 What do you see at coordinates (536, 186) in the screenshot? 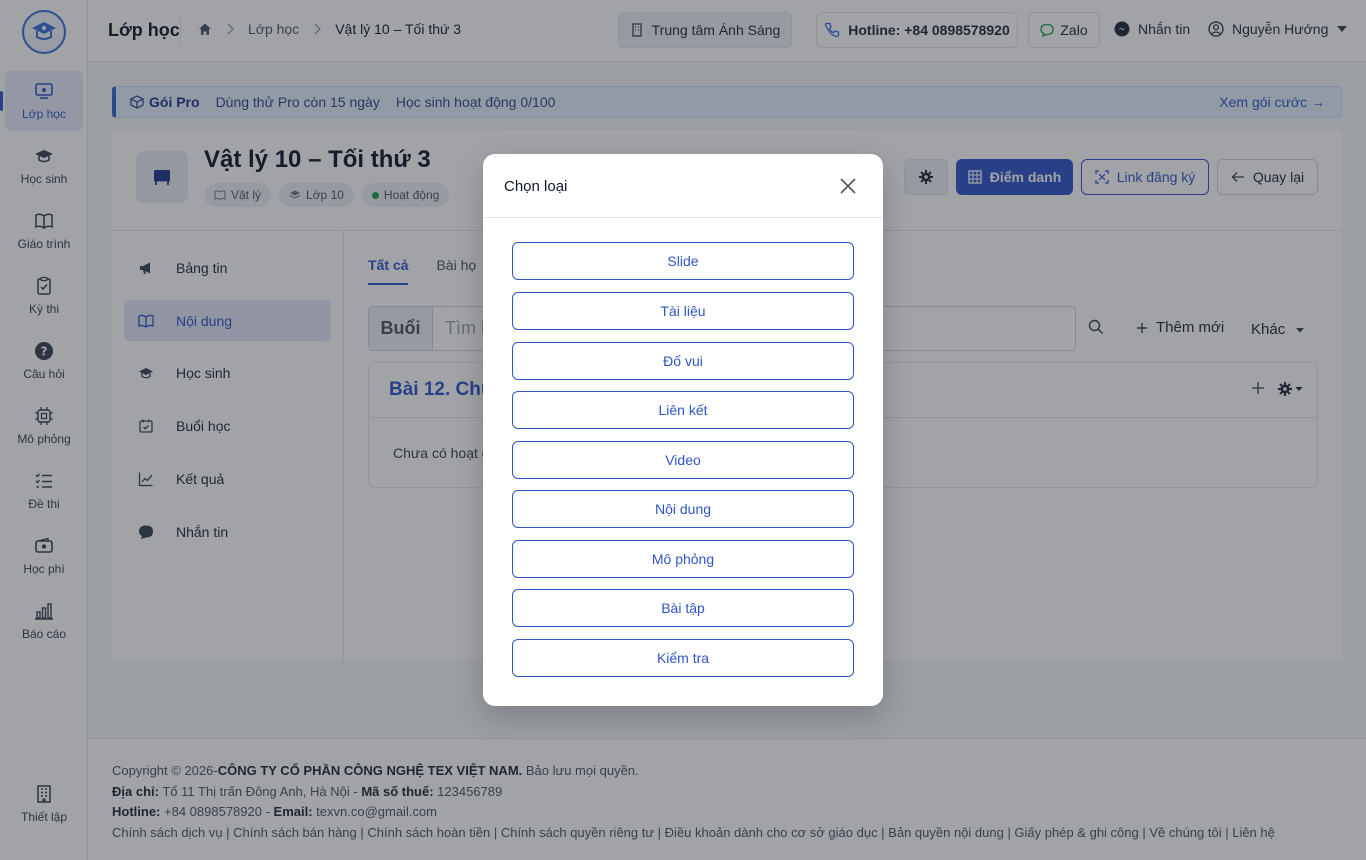
I see `modal-title: Chọn loại` at bounding box center [536, 186].